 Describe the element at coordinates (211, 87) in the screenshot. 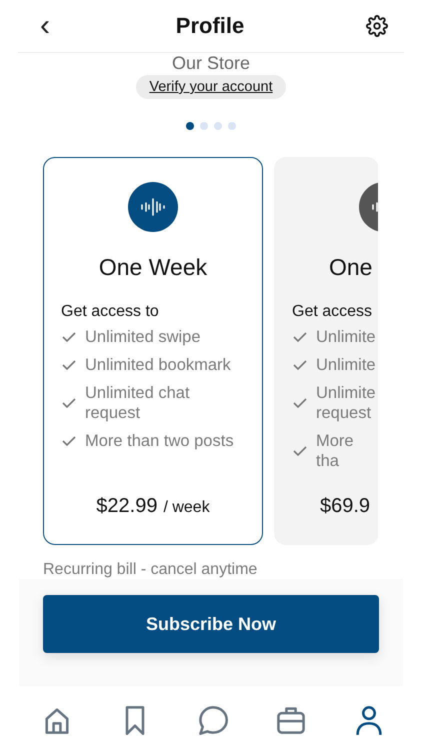

I see `verify-link: Verify your account` at that location.